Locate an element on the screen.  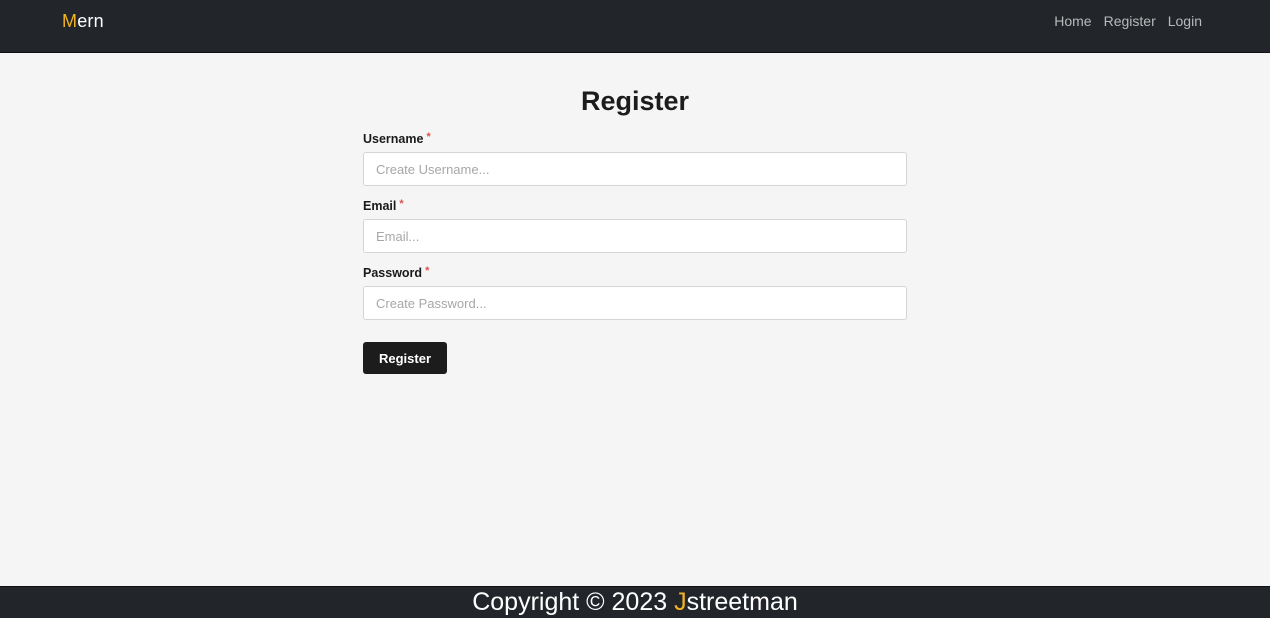
brand-logo: Mern is located at coordinates (83, 21).